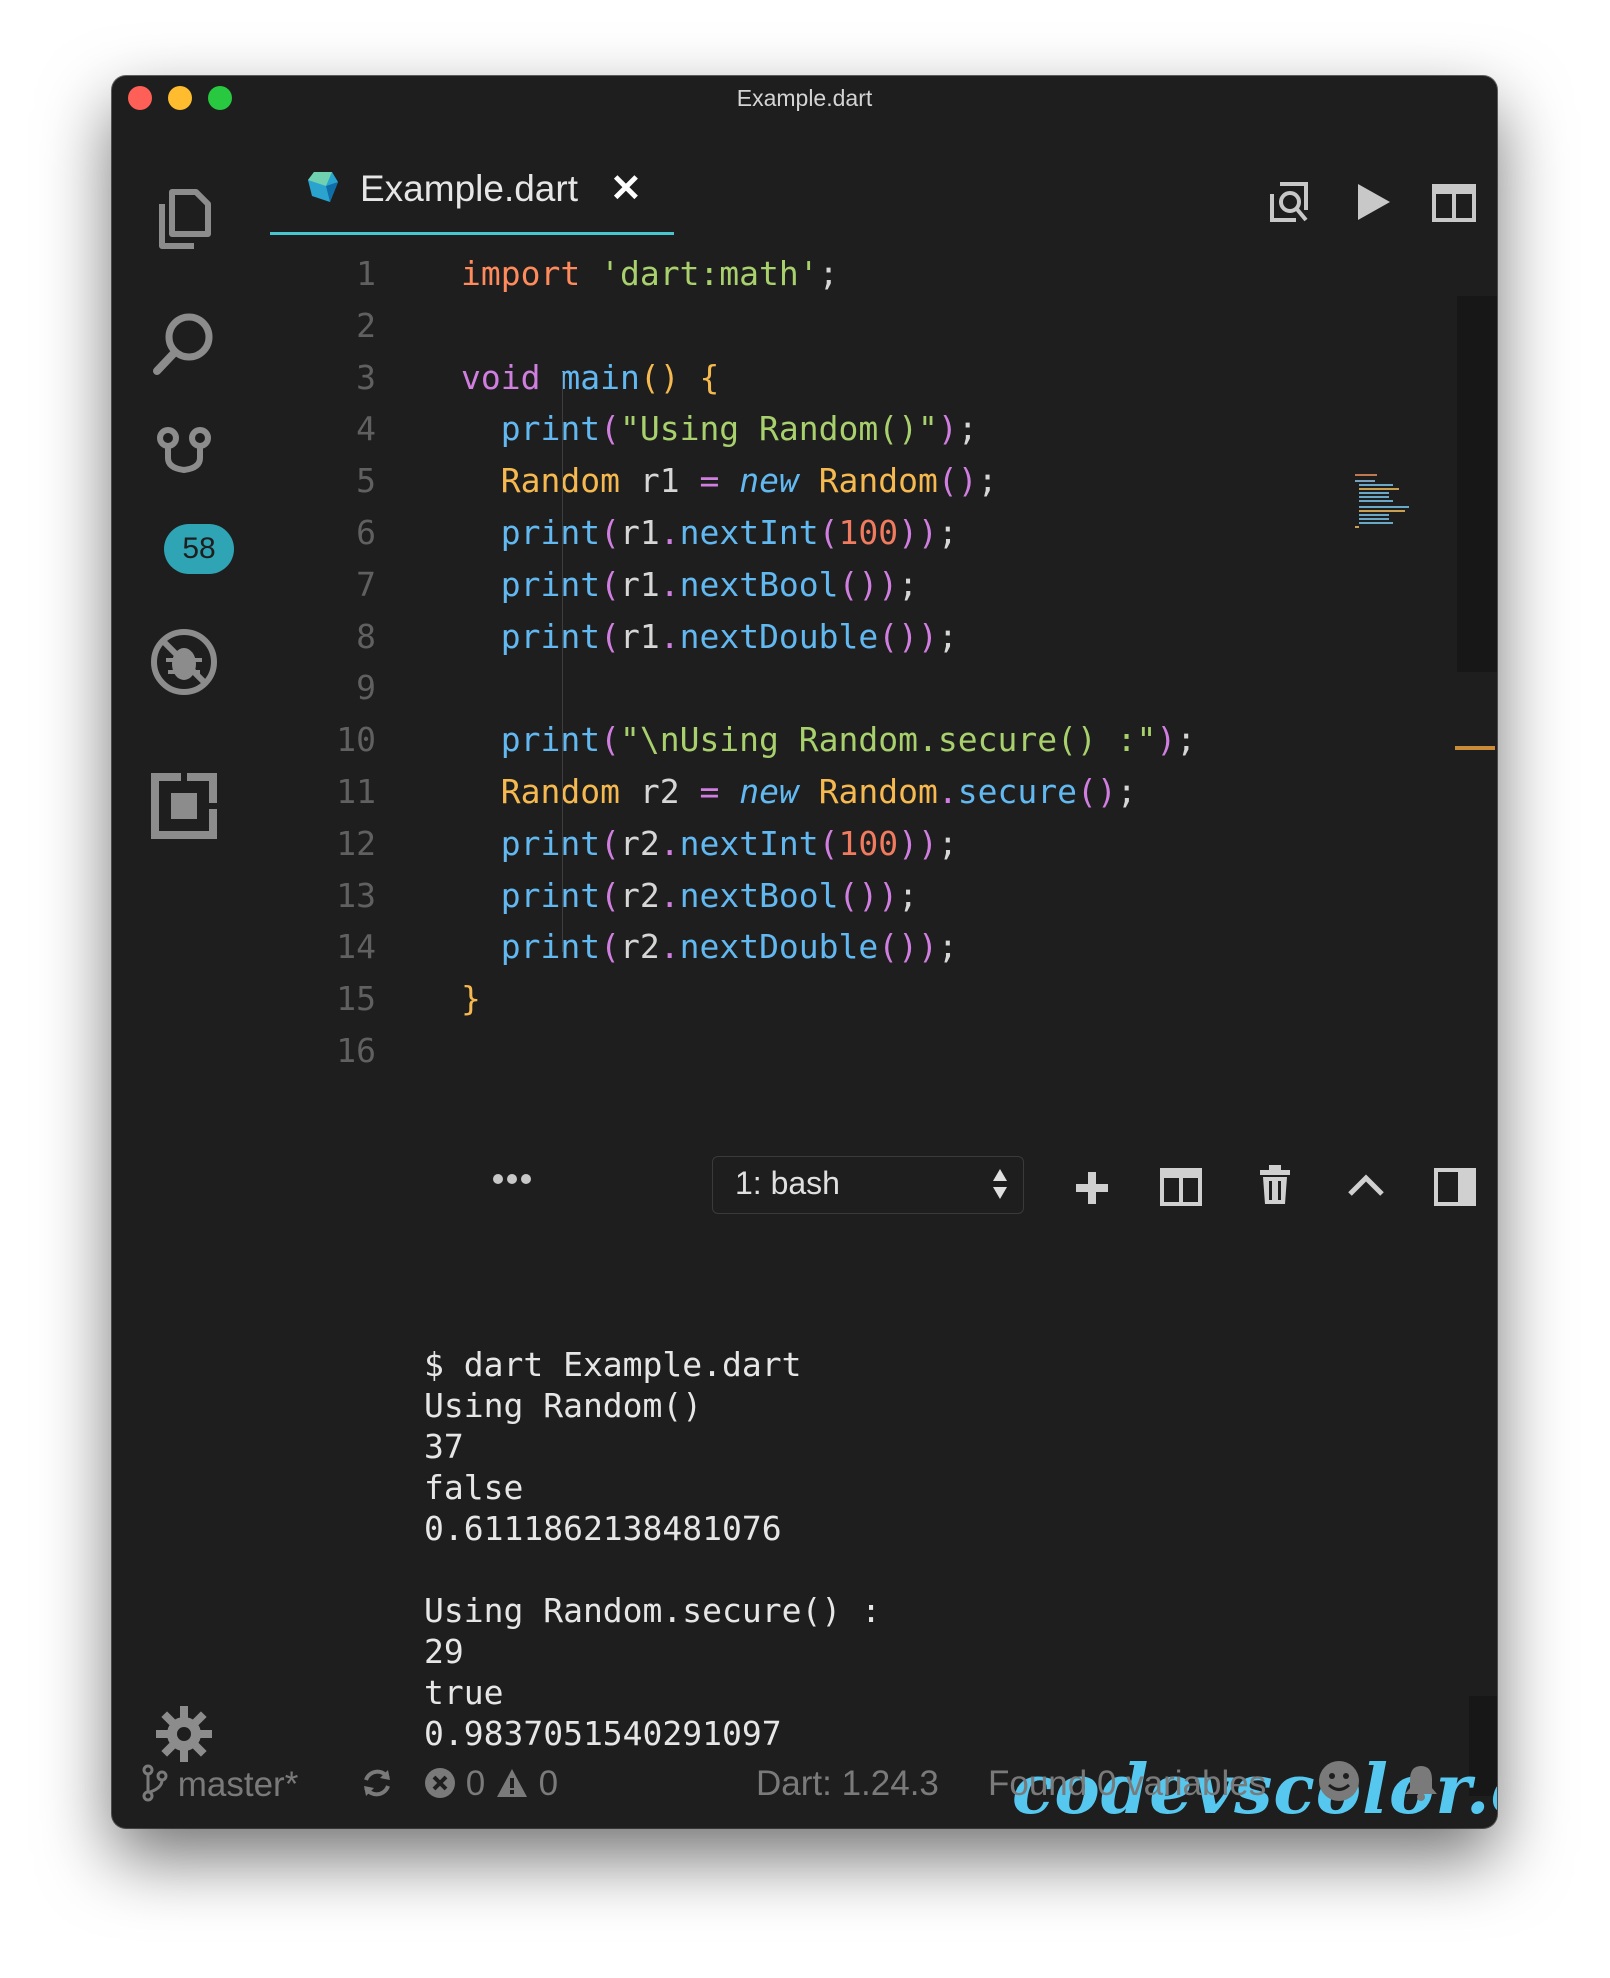 This screenshot has width=1610, height=1978. What do you see at coordinates (659, 377) in the screenshot?
I see `code-token: ()` at bounding box center [659, 377].